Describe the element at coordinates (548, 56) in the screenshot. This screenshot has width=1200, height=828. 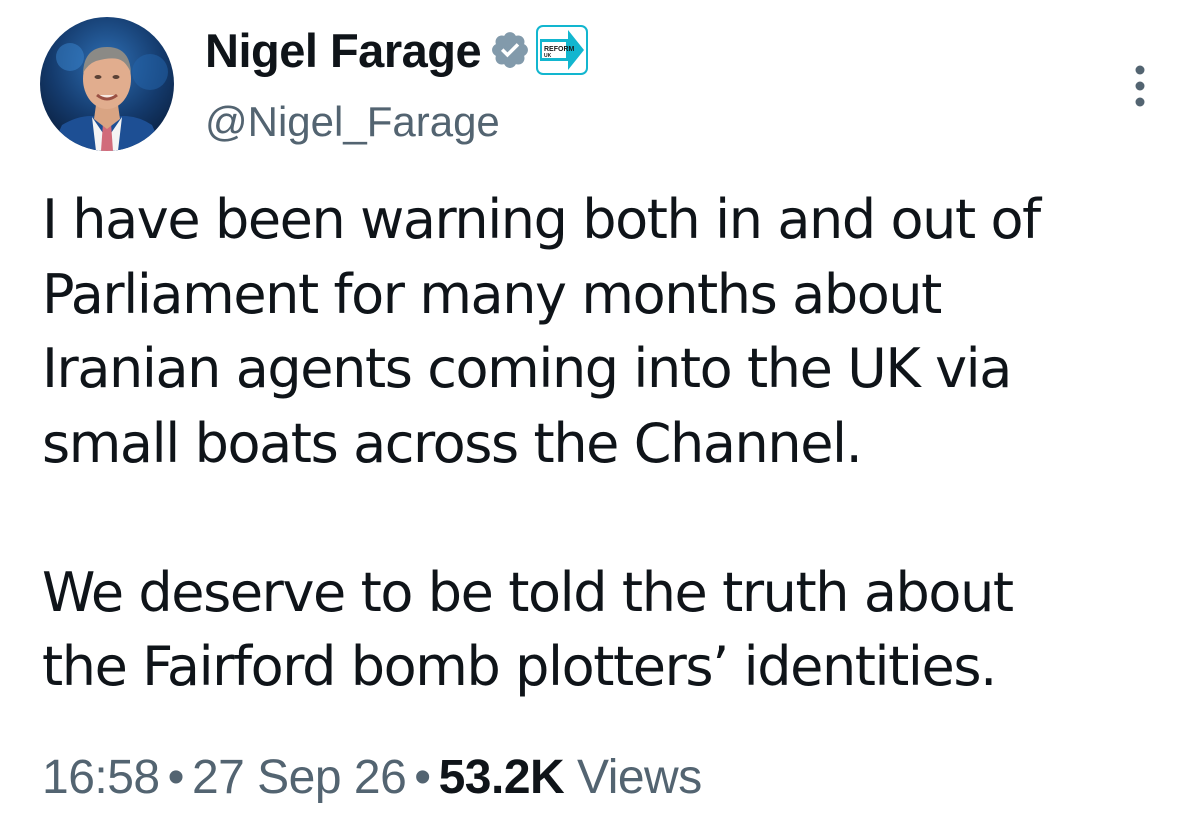
I see `affiliate-badge-line2: UK` at that location.